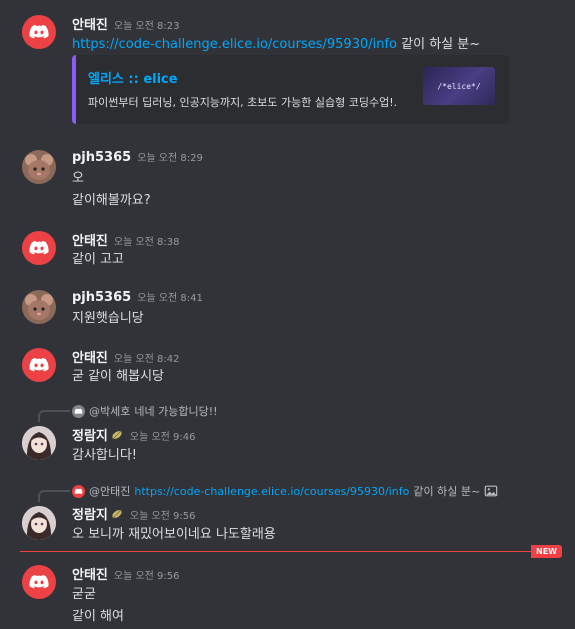  What do you see at coordinates (133, 77) in the screenshot?
I see `embed-title: 엘리스 :: elice` at bounding box center [133, 77].